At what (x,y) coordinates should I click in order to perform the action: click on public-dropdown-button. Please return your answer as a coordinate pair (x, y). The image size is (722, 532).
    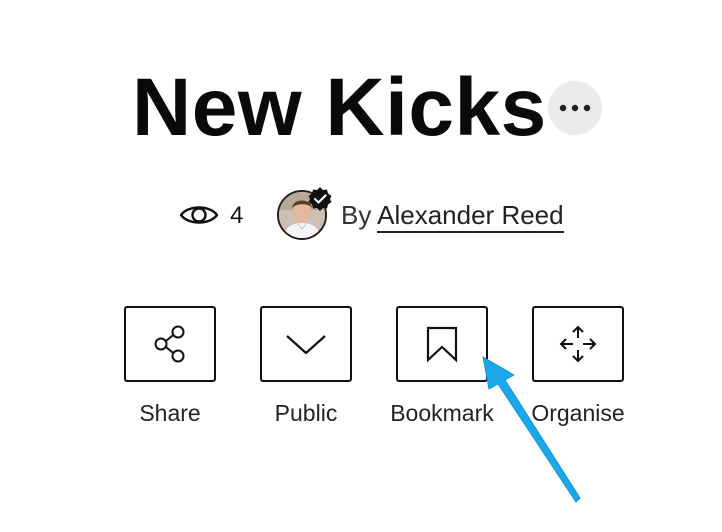
    Looking at the image, I should click on (306, 344).